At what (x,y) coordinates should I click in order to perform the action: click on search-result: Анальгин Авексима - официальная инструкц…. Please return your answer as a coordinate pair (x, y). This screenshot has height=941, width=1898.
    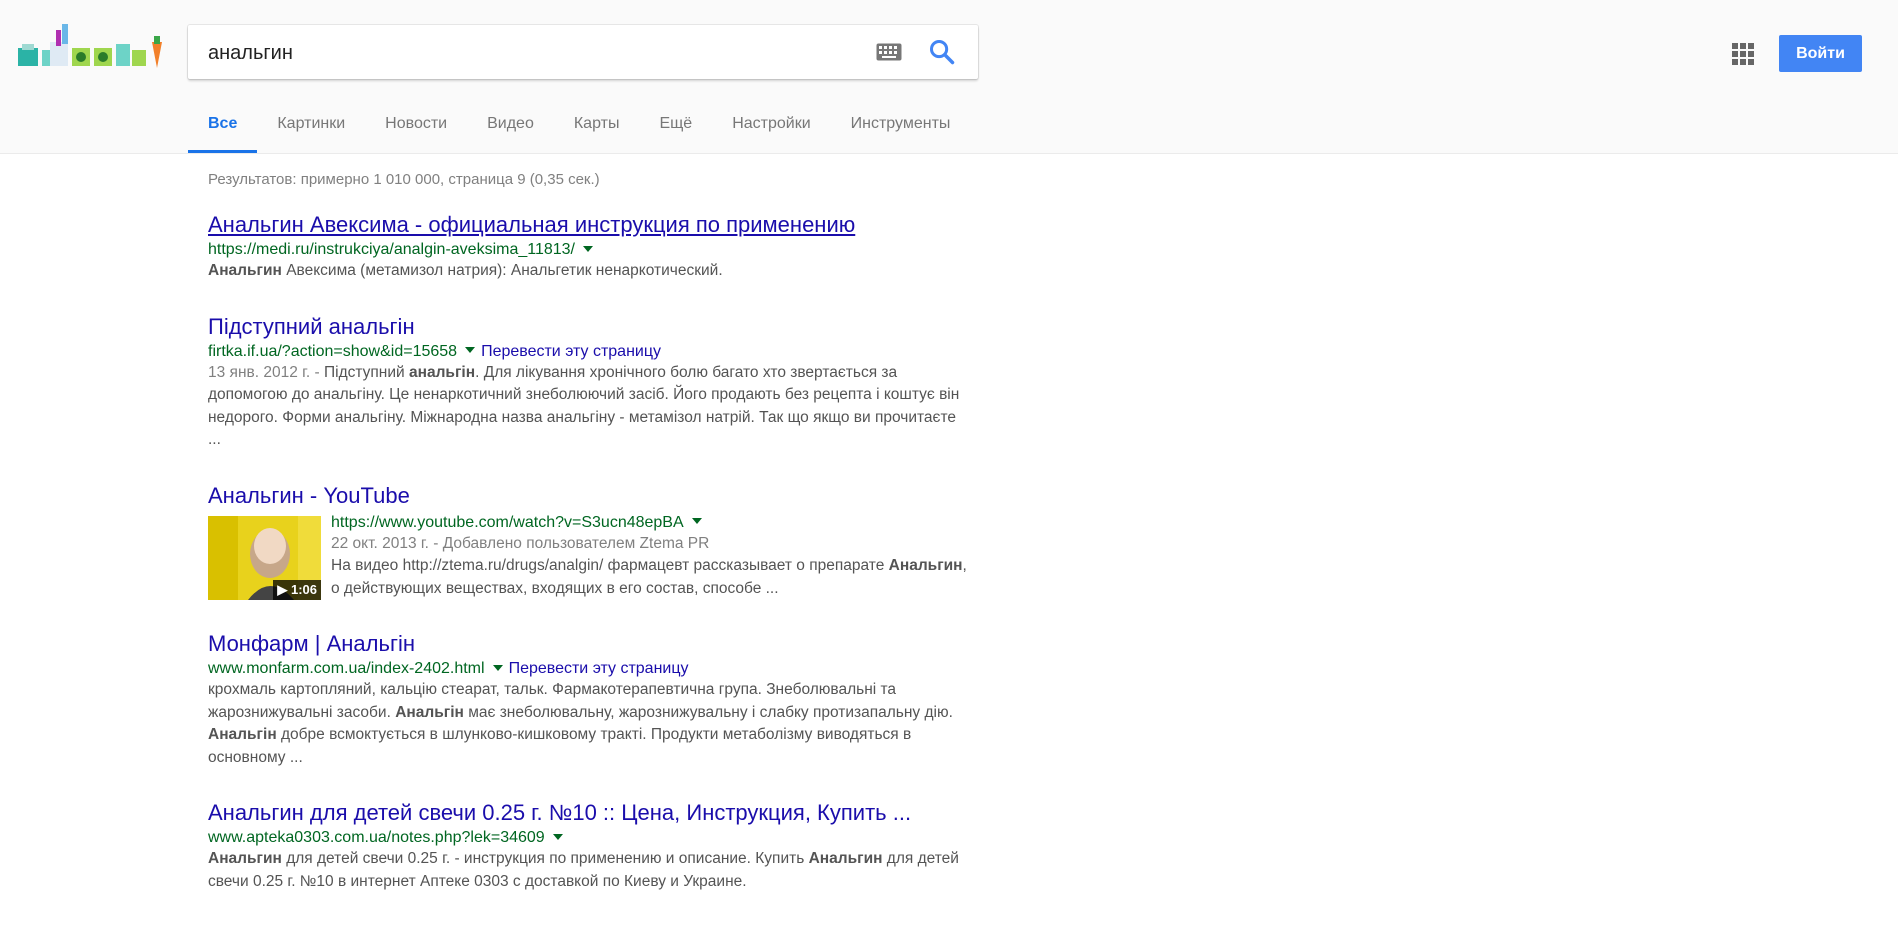
    Looking at the image, I should click on (588, 247).